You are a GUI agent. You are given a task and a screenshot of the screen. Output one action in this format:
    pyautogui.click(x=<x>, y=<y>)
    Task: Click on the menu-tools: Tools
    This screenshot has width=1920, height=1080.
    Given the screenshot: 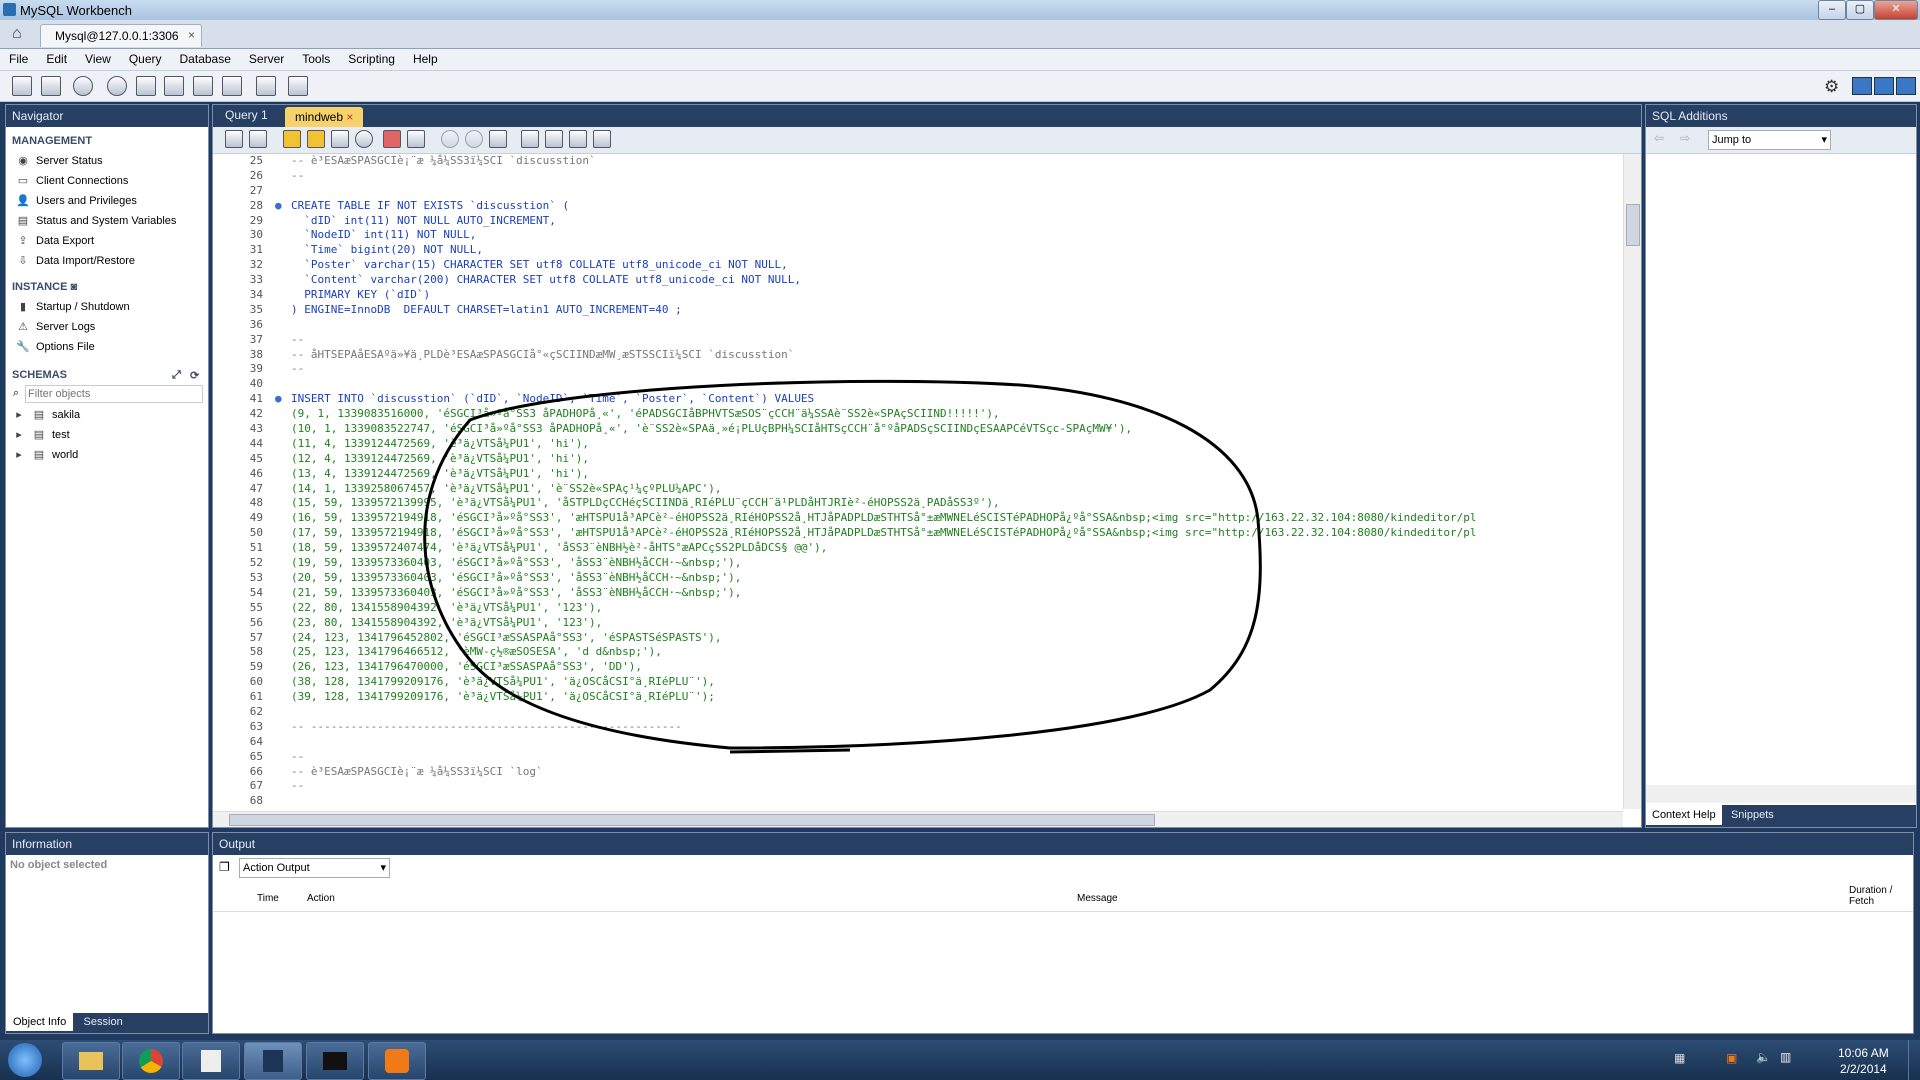 What is the action you would take?
    pyautogui.click(x=316, y=57)
    